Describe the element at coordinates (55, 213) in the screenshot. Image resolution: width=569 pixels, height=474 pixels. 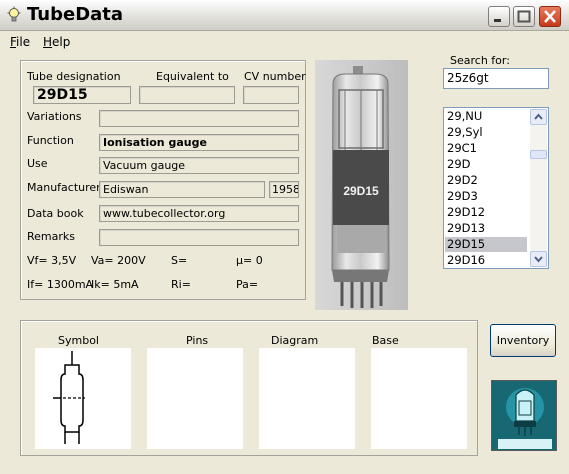
I see `data-book-label: Data book` at that location.